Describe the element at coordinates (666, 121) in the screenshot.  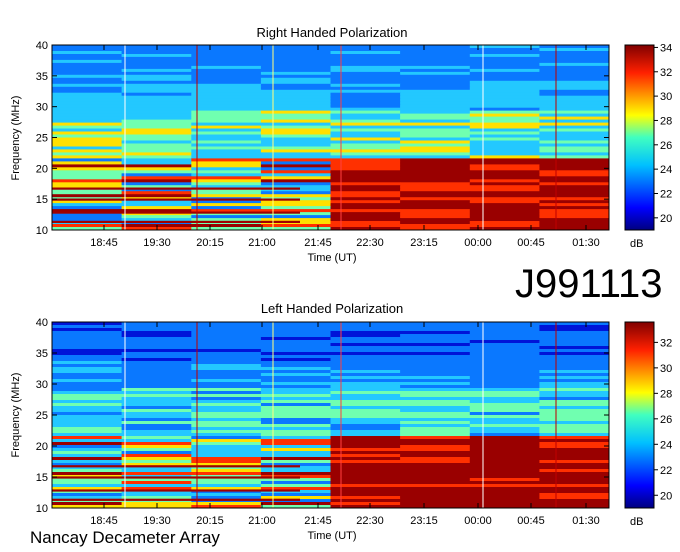
I see `colorbar-tick-label: 28` at that location.